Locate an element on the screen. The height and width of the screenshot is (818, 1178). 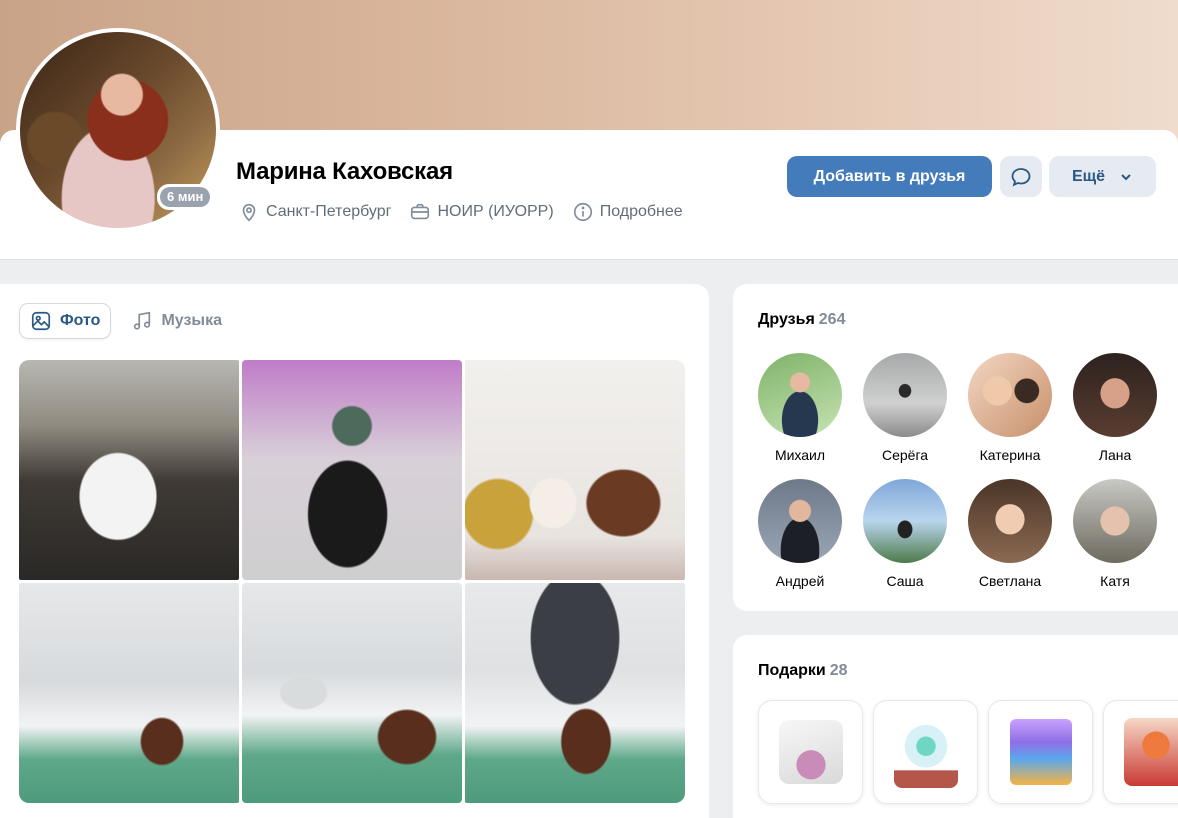
profile-city: Санкт-Петербург is located at coordinates (314, 212).